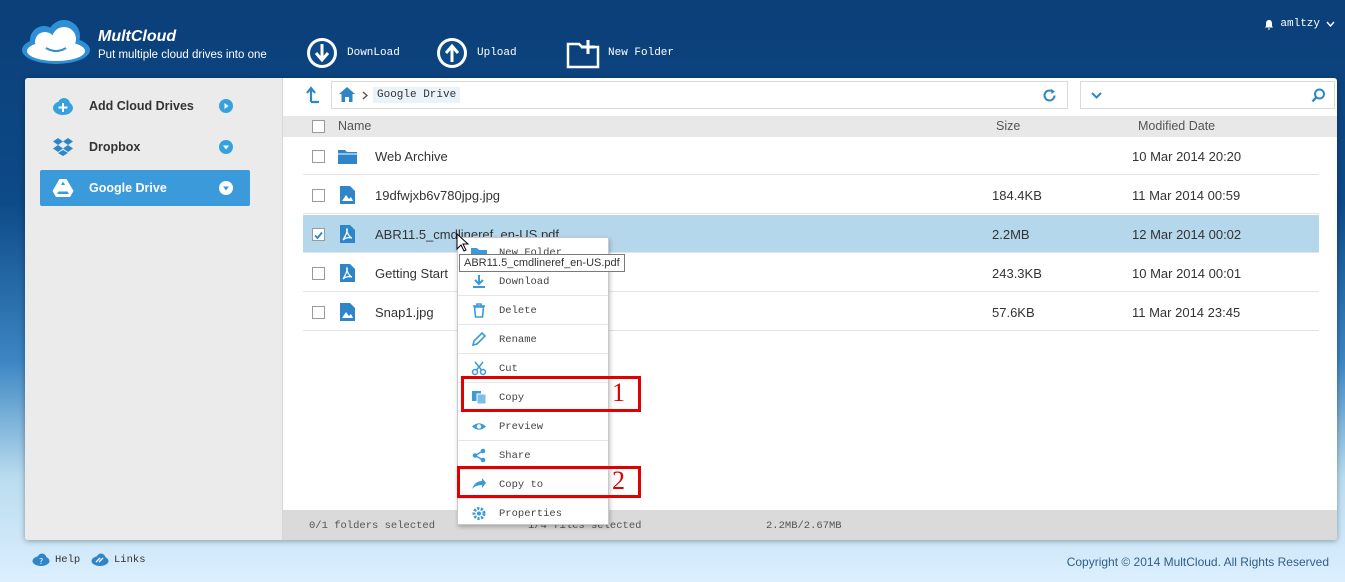 The width and height of the screenshot is (1345, 582). What do you see at coordinates (804, 526) in the screenshot?
I see `status-size: 2.2MB/2.67MB` at bounding box center [804, 526].